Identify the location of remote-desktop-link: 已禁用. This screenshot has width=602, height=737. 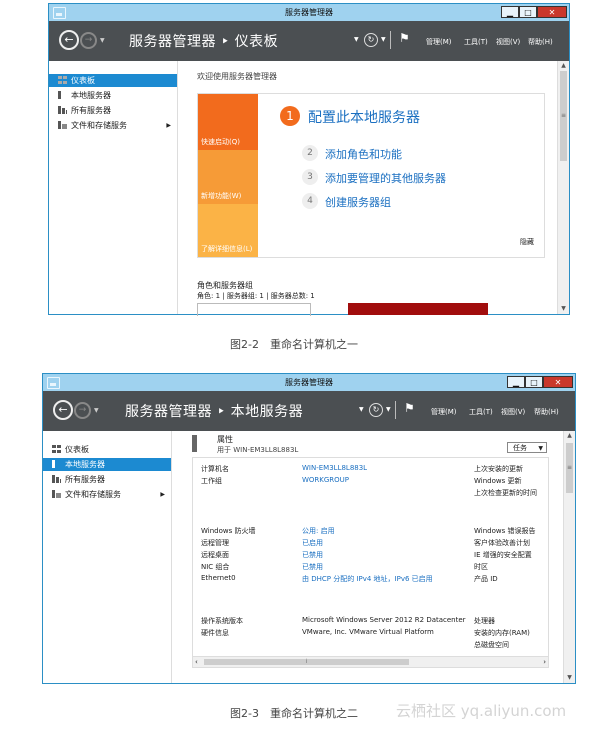
(312, 555).